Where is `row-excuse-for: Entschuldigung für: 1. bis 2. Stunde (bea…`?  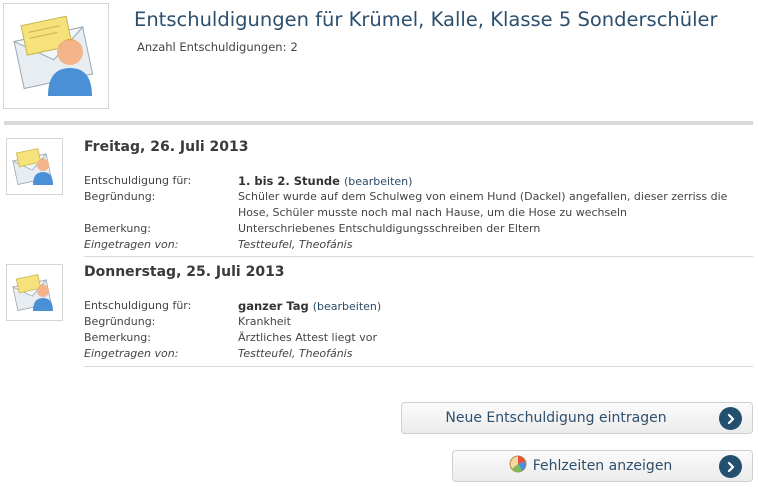 row-excuse-for: Entschuldigung für: 1. bis 2. Stunde (bea… is located at coordinates (419, 181).